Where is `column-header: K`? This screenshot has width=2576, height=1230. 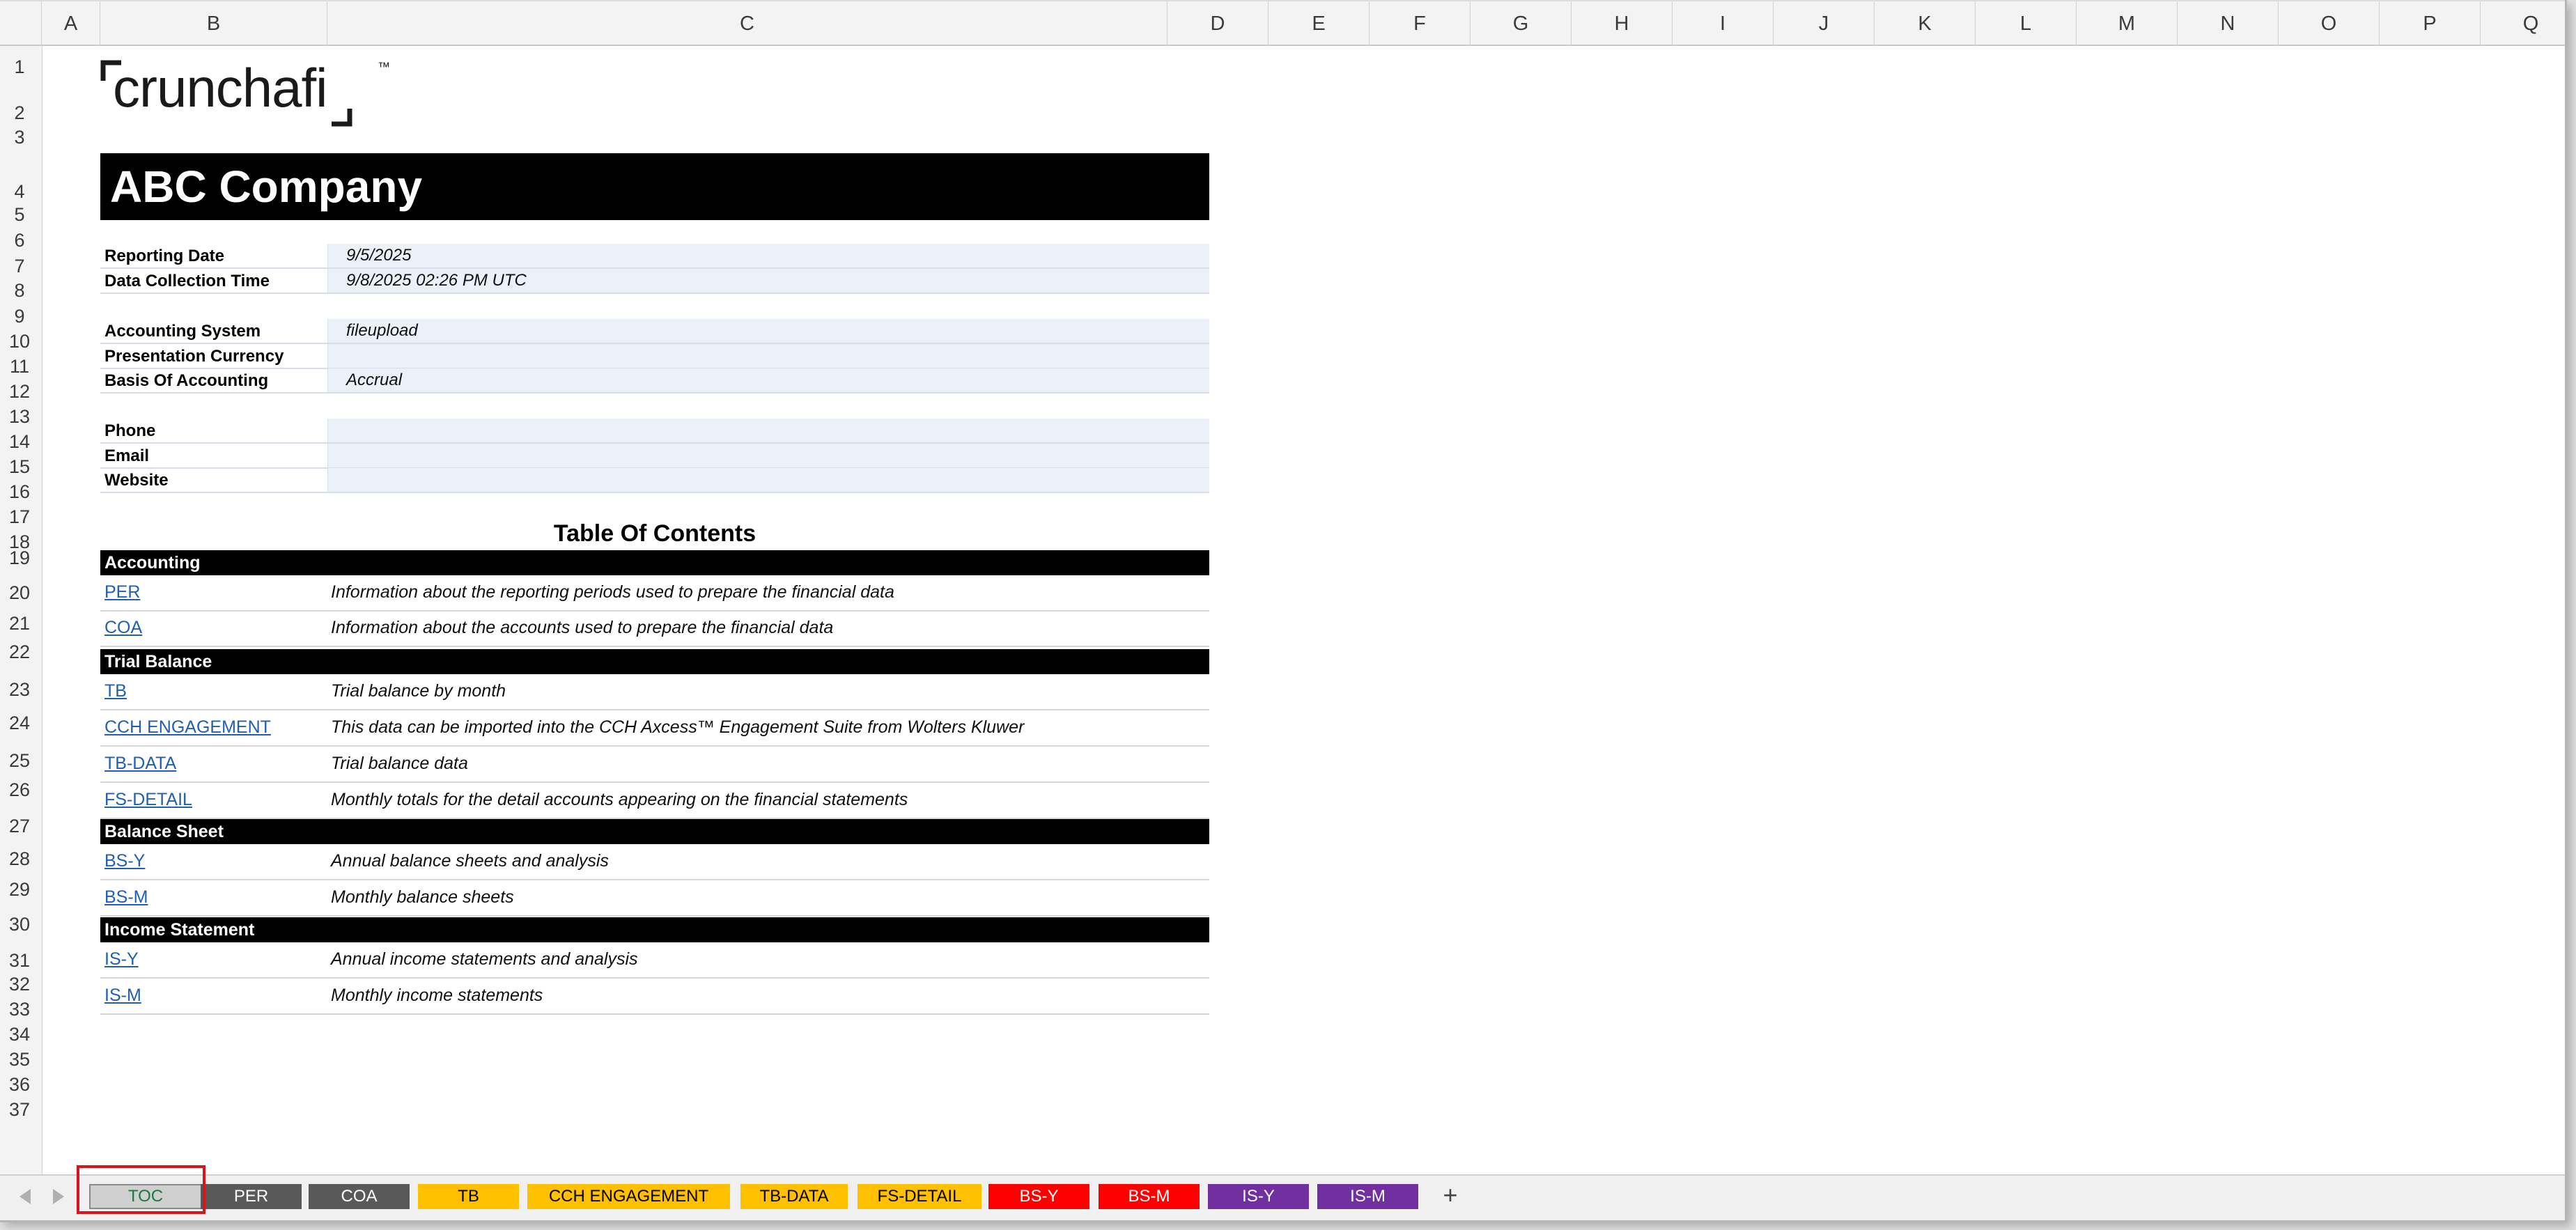 column-header: K is located at coordinates (1925, 23).